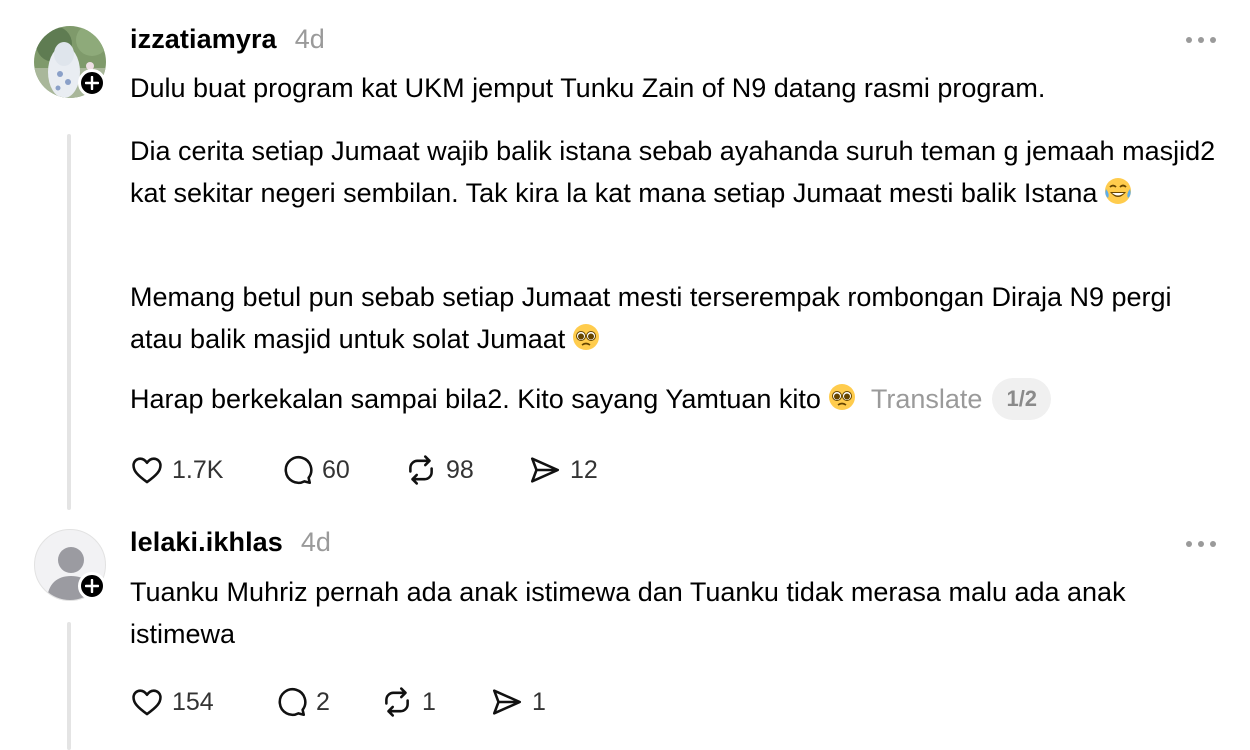  I want to click on like-button: 1.7K, so click(205, 470).